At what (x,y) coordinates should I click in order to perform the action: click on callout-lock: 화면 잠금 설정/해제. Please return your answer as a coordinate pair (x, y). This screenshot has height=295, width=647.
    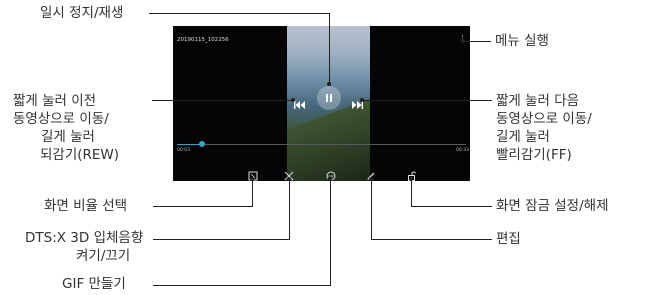
    Looking at the image, I should click on (552, 206).